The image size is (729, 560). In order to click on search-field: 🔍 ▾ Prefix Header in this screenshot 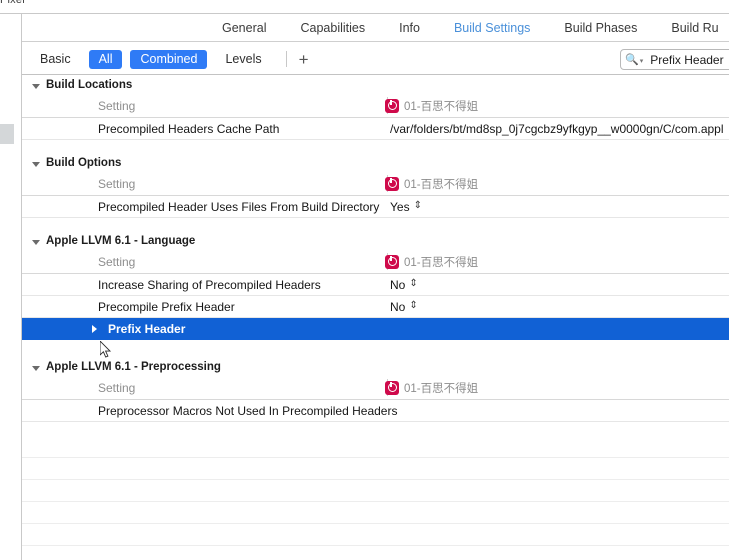, I will do `click(674, 59)`.